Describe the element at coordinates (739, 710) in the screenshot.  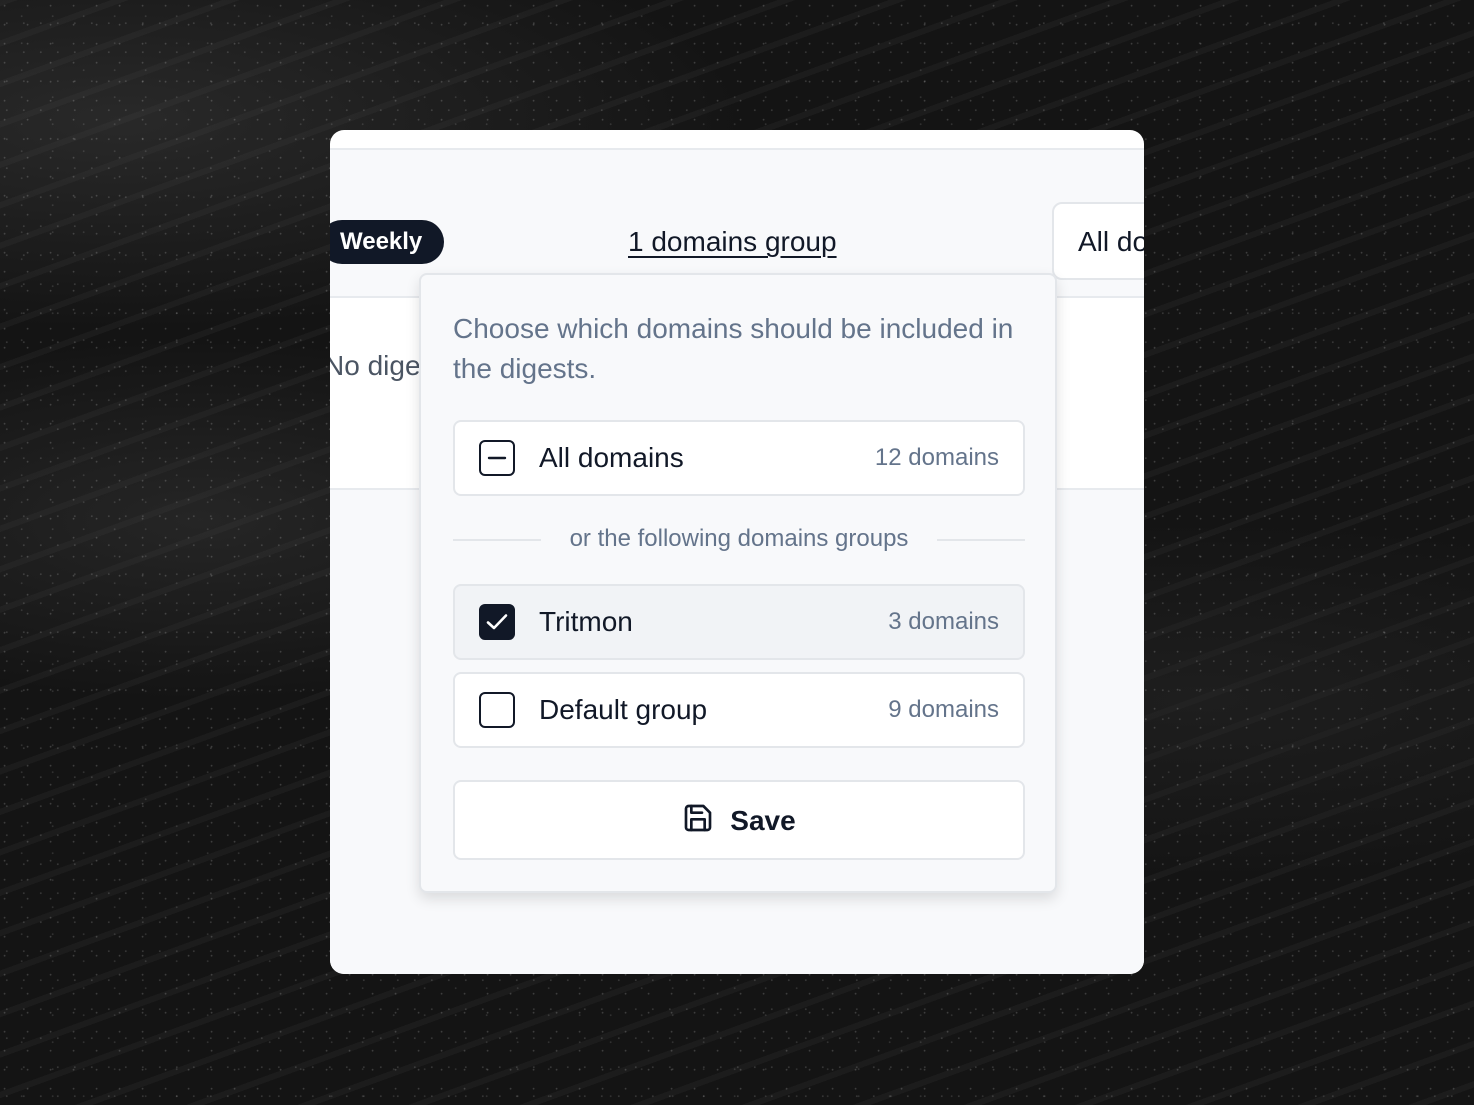
I see `group-option-default-group: Default group 9 domains` at that location.